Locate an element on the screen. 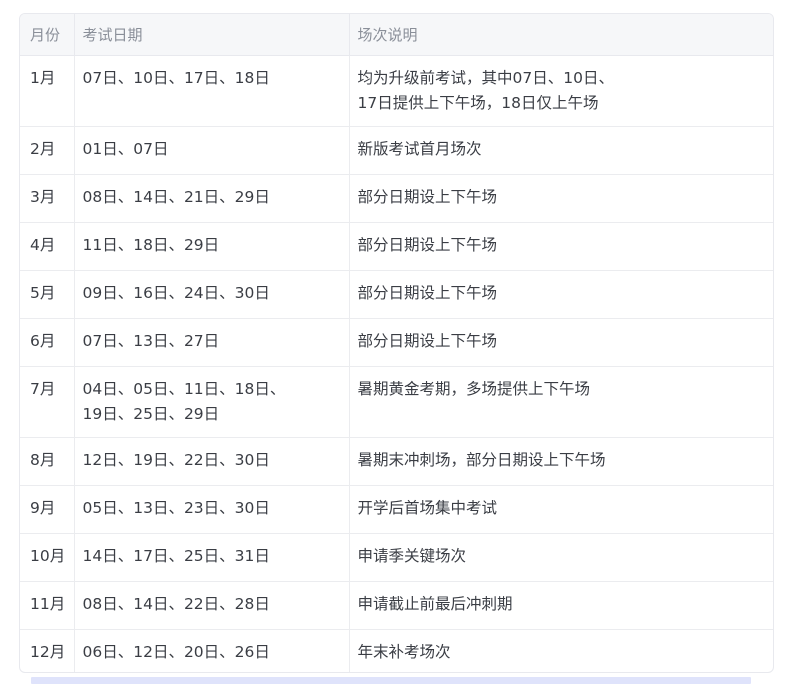 The image size is (794, 695). dates-line: 09日、16日、24日、30日 is located at coordinates (176, 293).